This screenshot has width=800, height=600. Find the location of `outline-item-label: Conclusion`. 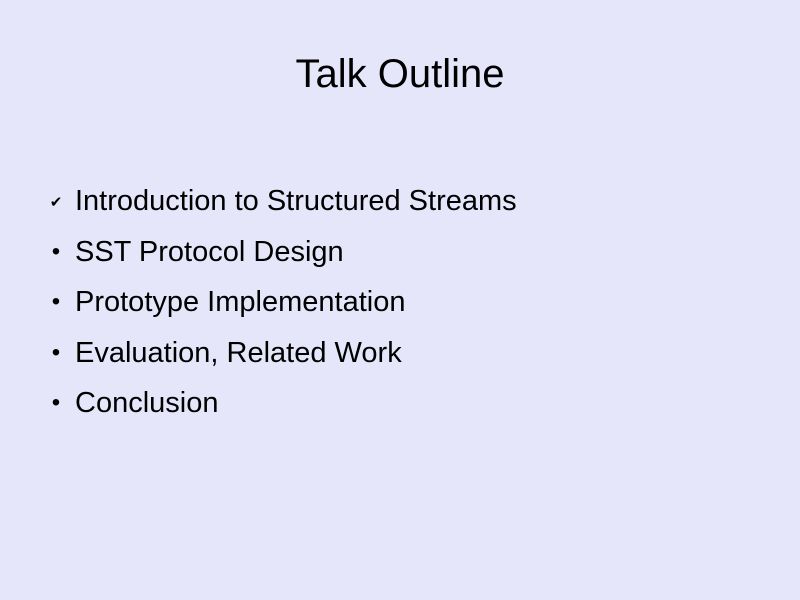

outline-item-label: Conclusion is located at coordinates (147, 403).